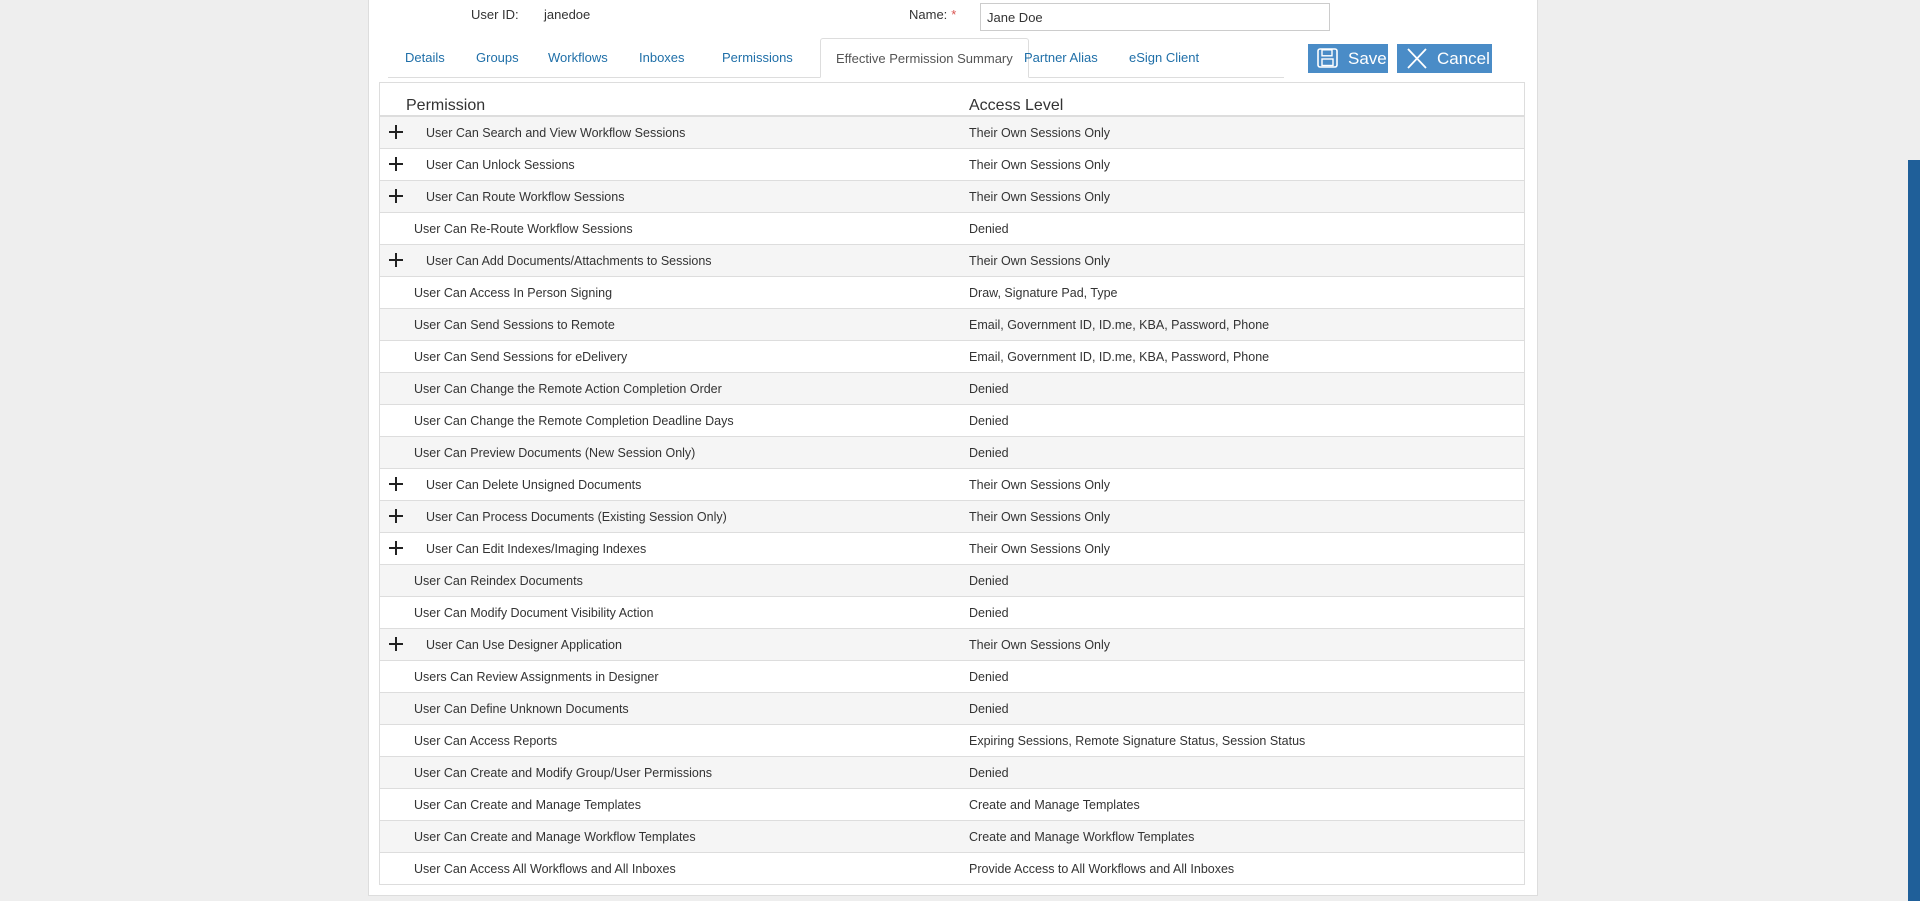 The image size is (1920, 901). I want to click on floppy-disk-icon, so click(1327, 58).